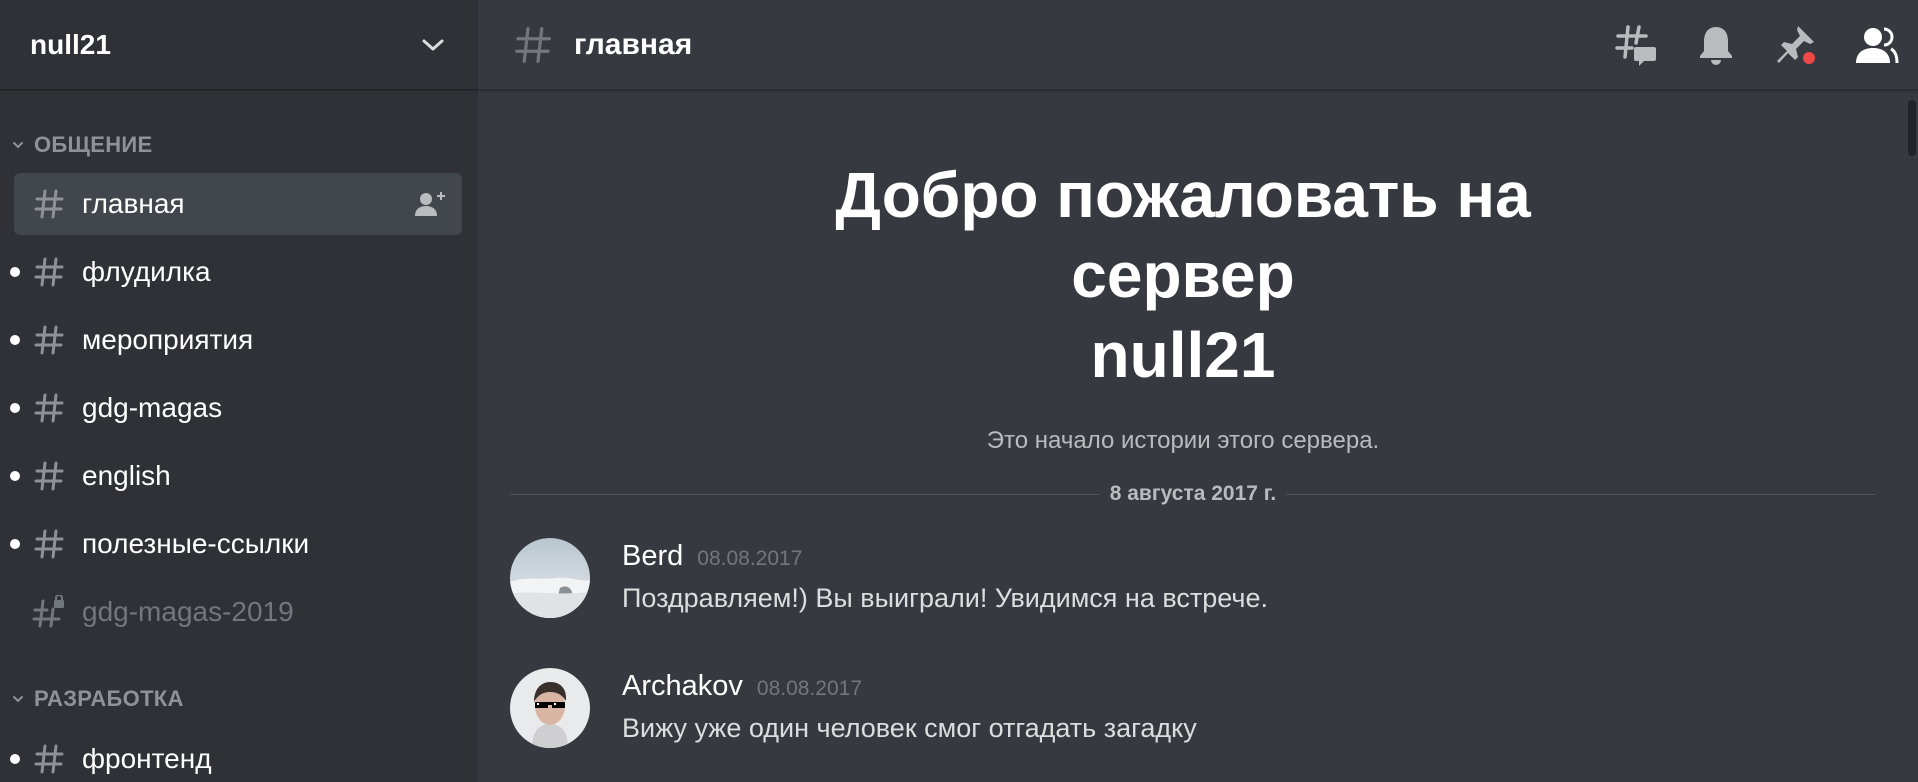 The width and height of the screenshot is (1918, 782). What do you see at coordinates (236, 408) in the screenshot?
I see `channel-gdg-magas: gdg-magas` at bounding box center [236, 408].